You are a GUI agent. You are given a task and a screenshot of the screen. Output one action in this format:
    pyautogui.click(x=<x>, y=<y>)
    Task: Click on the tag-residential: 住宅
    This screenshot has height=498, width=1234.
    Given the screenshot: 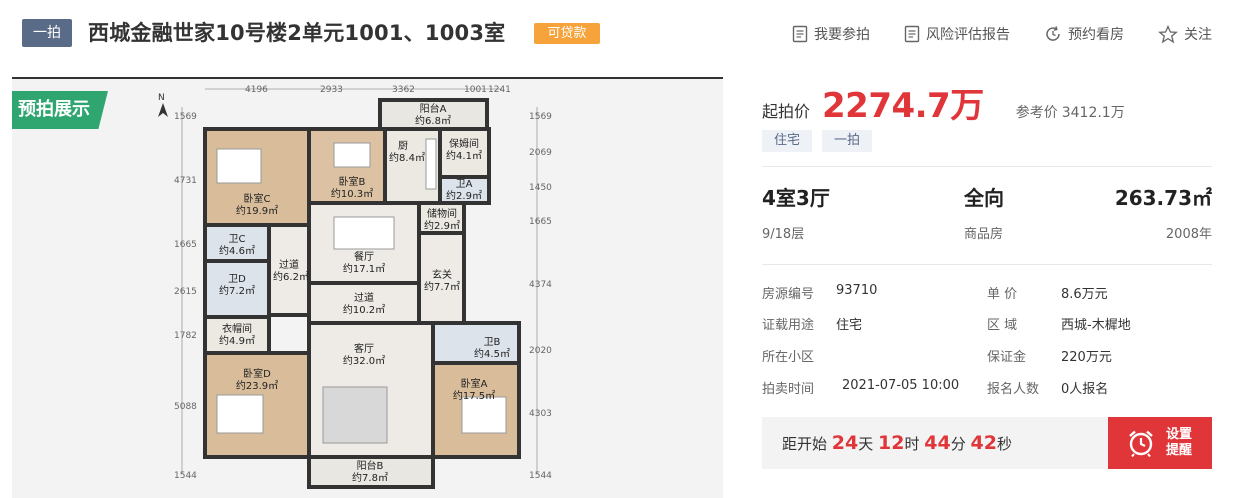 What is the action you would take?
    pyautogui.click(x=787, y=141)
    